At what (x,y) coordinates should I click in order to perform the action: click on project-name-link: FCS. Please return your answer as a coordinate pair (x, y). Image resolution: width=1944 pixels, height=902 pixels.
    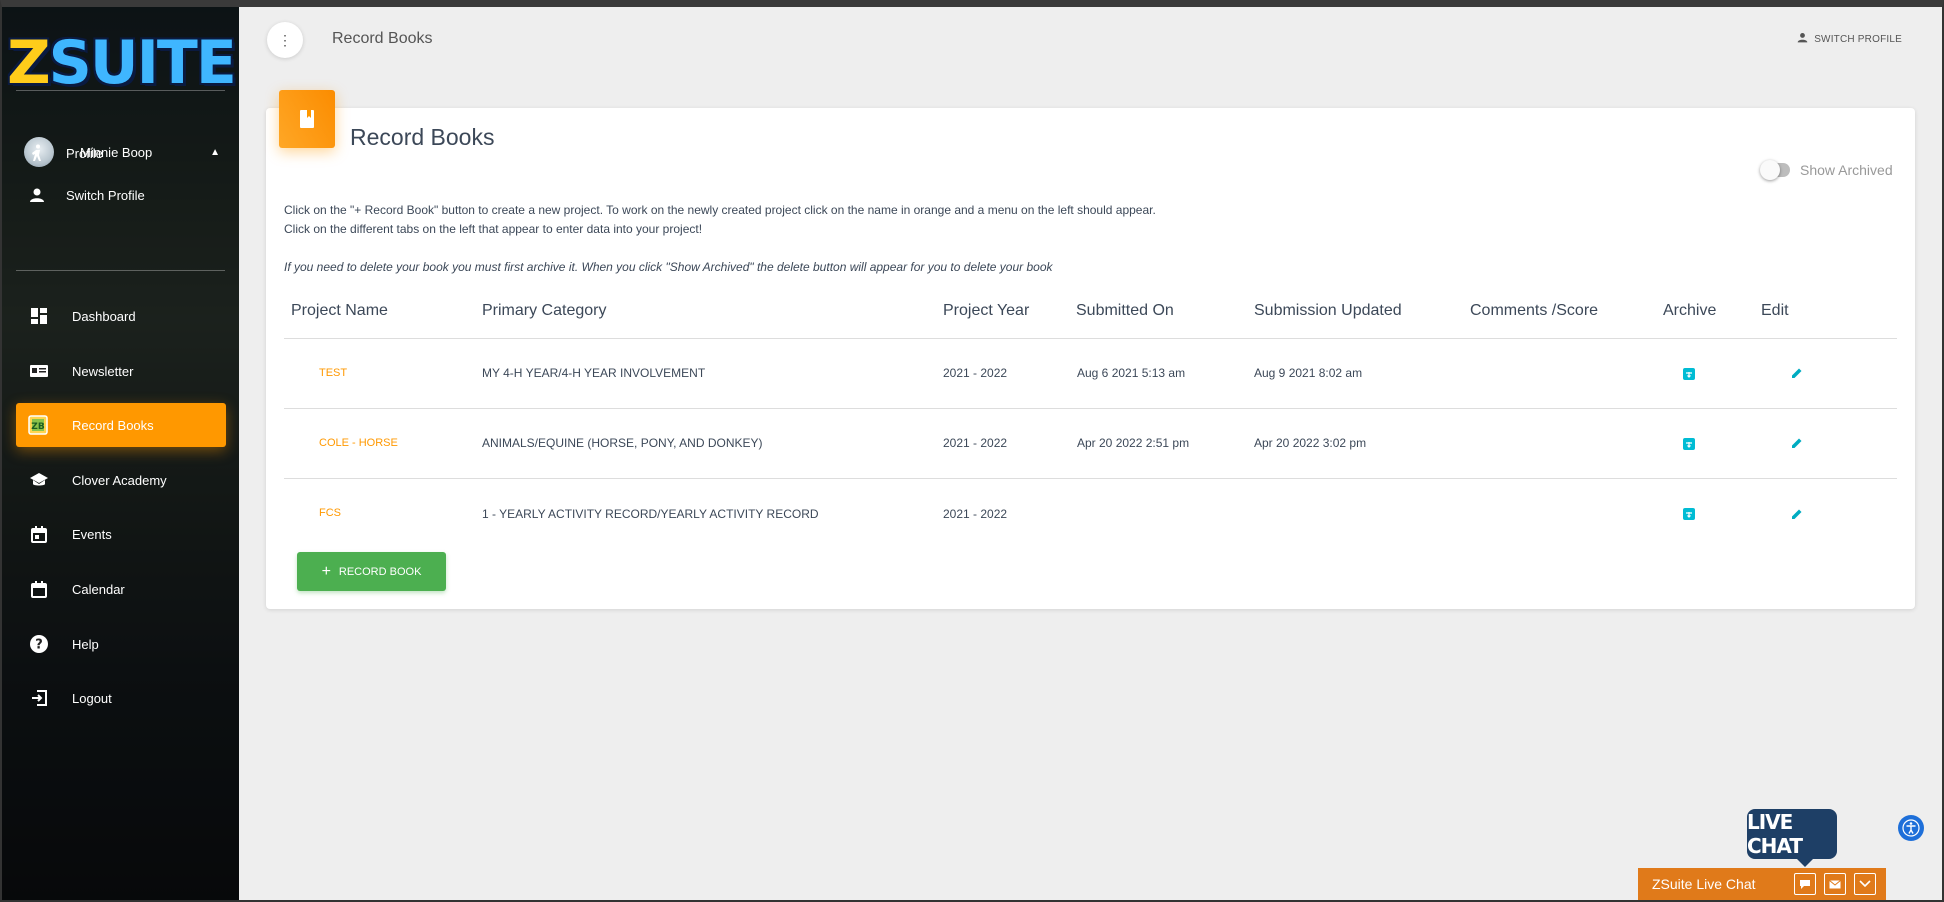
    Looking at the image, I should click on (330, 513).